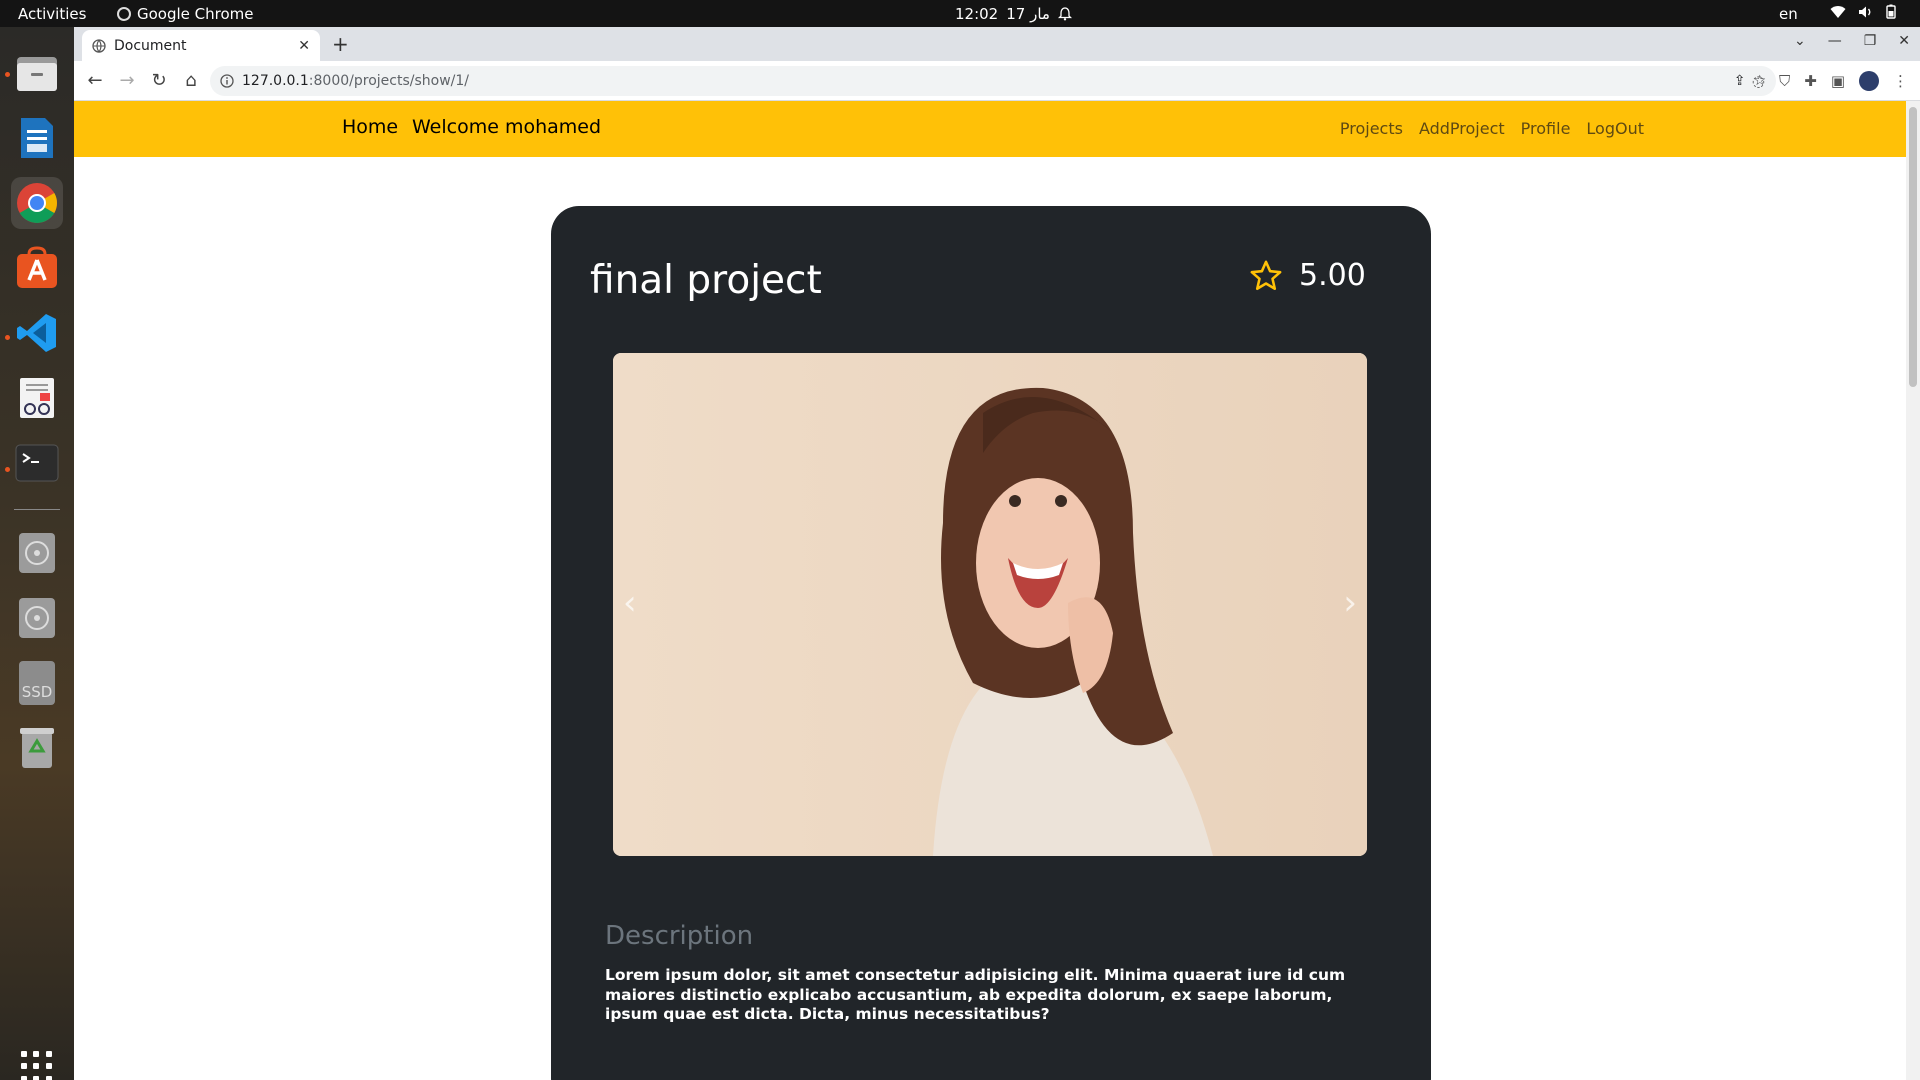 This screenshot has width=1920, height=1080. I want to click on dock: SSD, so click(37, 553).